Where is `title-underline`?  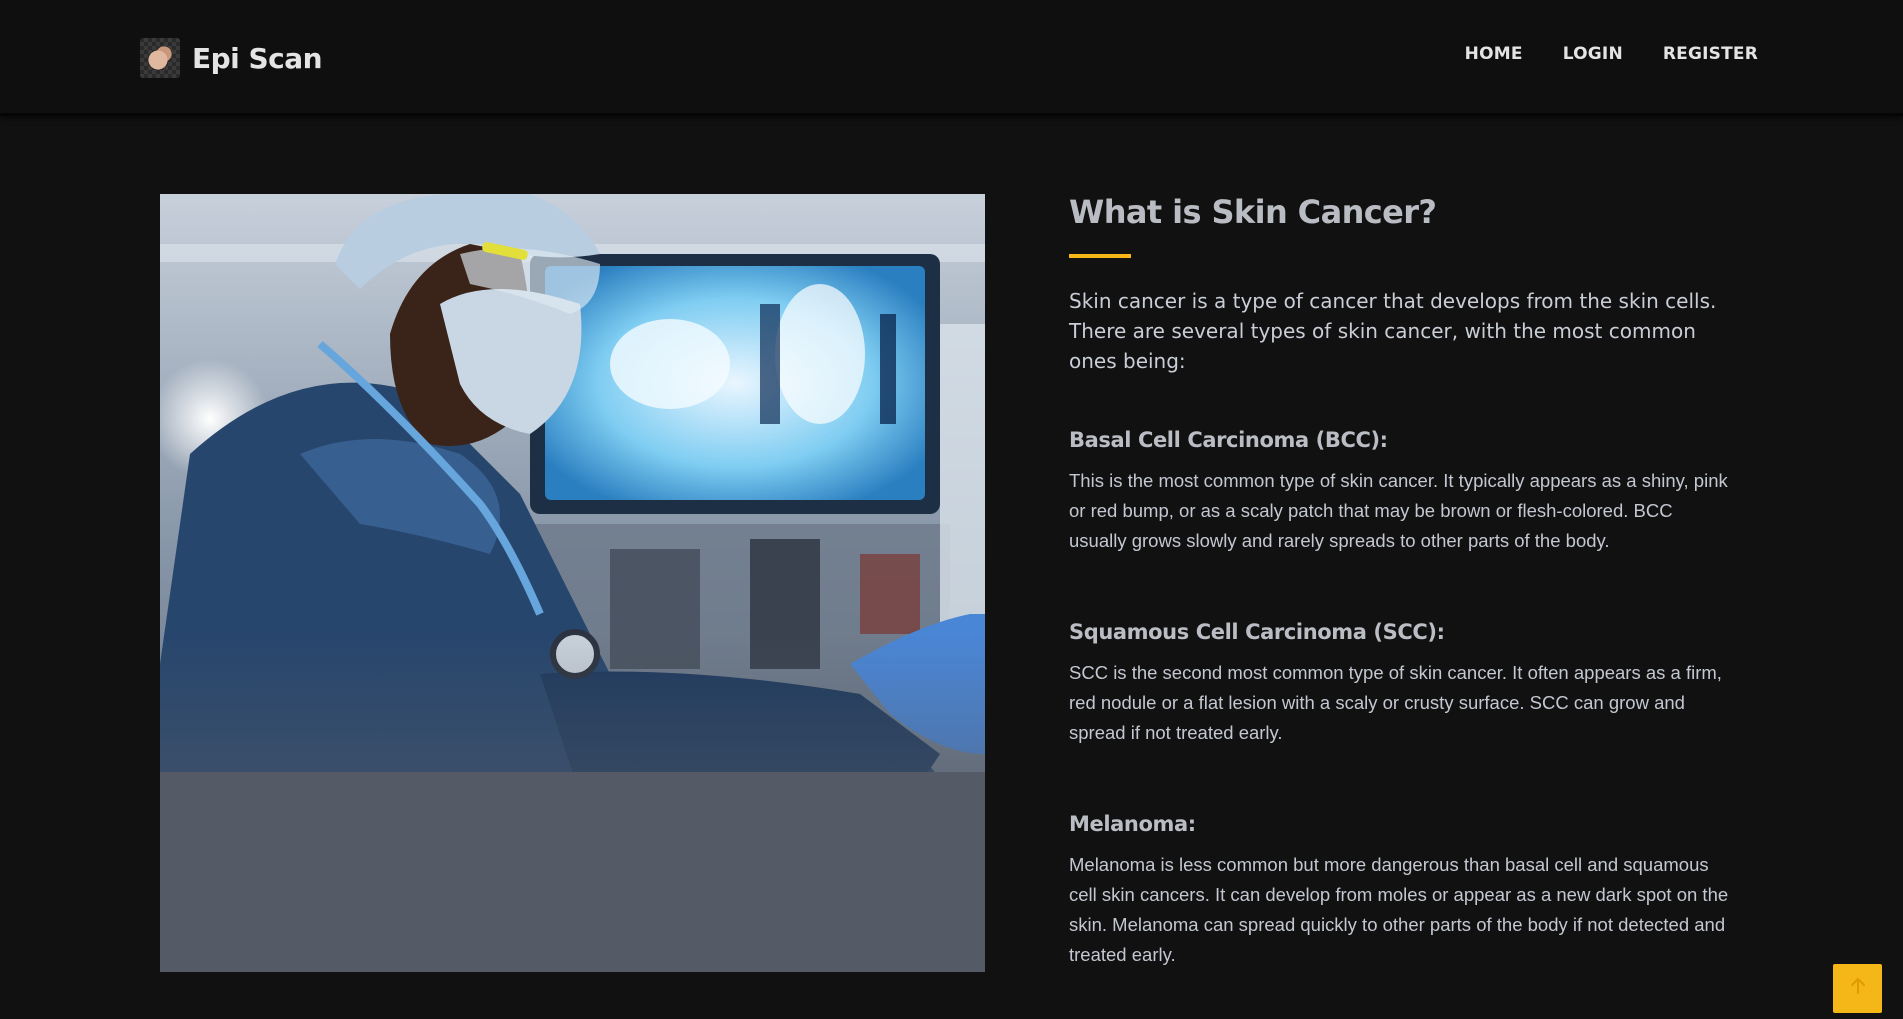
title-underline is located at coordinates (1100, 256).